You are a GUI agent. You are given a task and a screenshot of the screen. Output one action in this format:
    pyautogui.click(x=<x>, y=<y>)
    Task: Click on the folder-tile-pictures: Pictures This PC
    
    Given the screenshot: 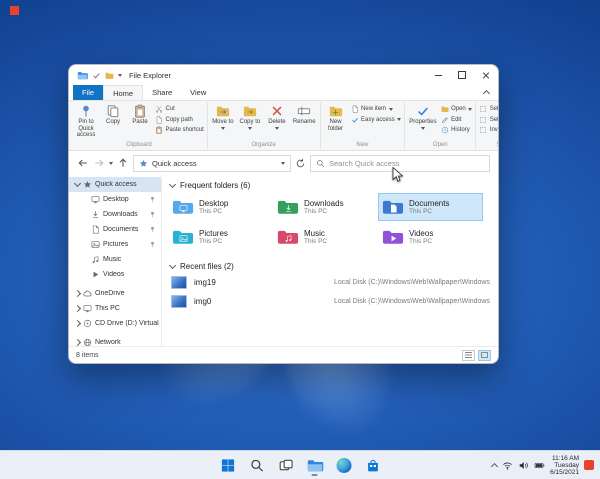 What is the action you would take?
    pyautogui.click(x=220, y=237)
    